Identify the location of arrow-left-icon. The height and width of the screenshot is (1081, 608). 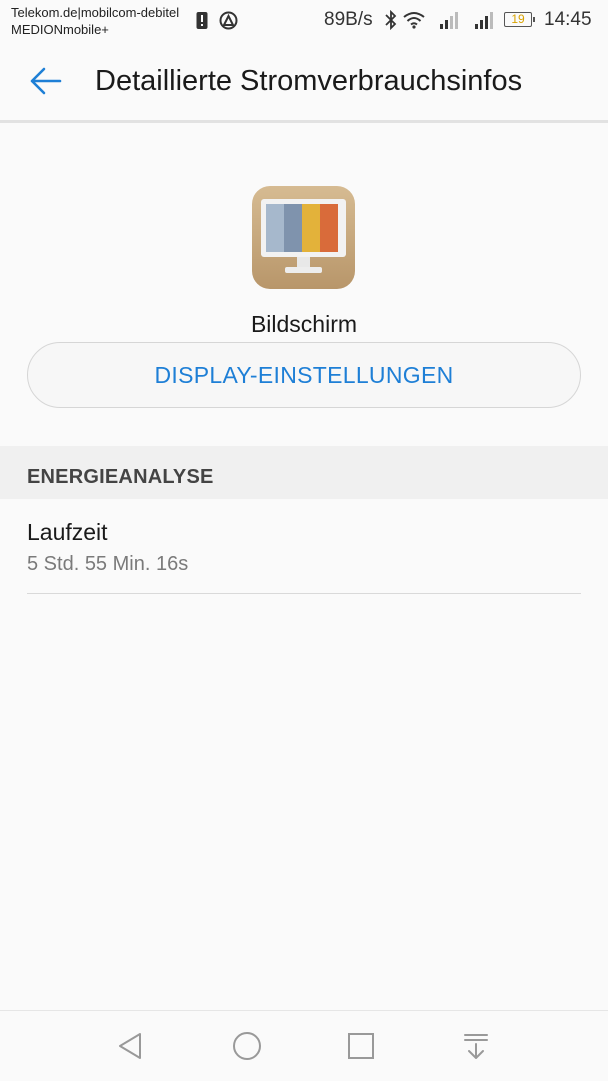
(46, 81).